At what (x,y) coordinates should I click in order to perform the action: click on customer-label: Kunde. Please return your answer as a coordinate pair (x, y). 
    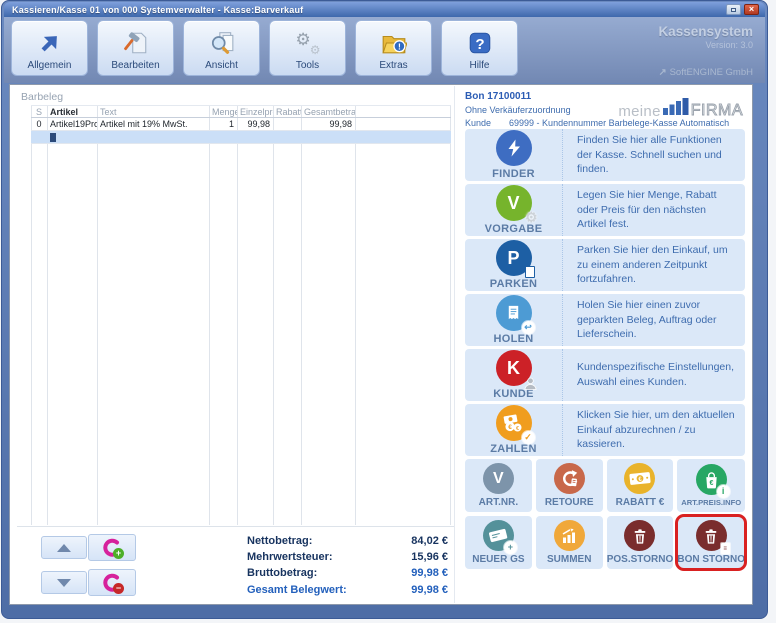
    Looking at the image, I should click on (478, 123).